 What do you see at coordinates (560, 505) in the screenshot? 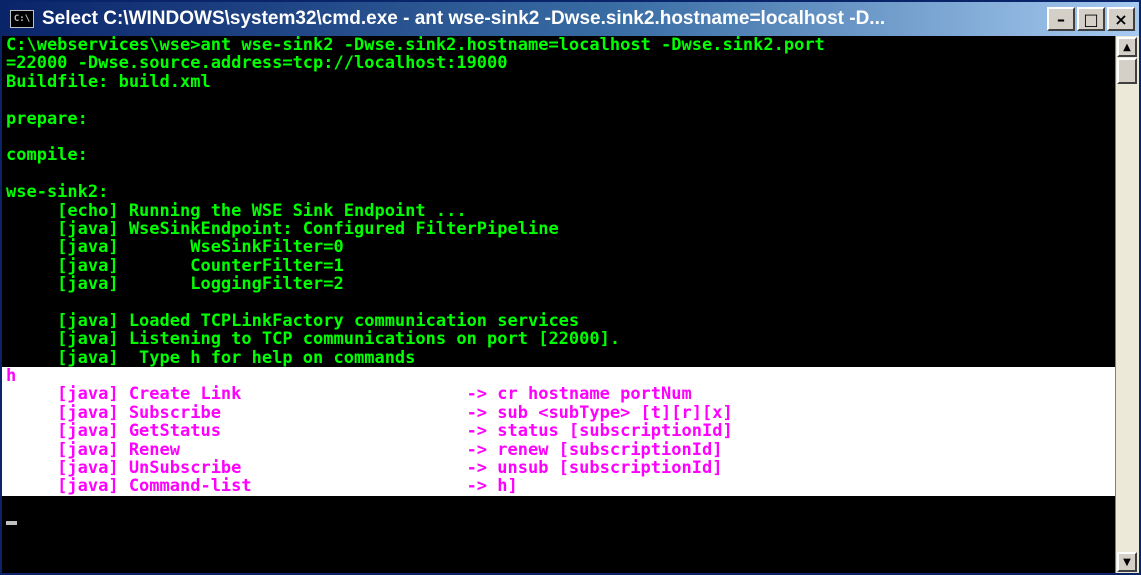
I see `prompt-line` at bounding box center [560, 505].